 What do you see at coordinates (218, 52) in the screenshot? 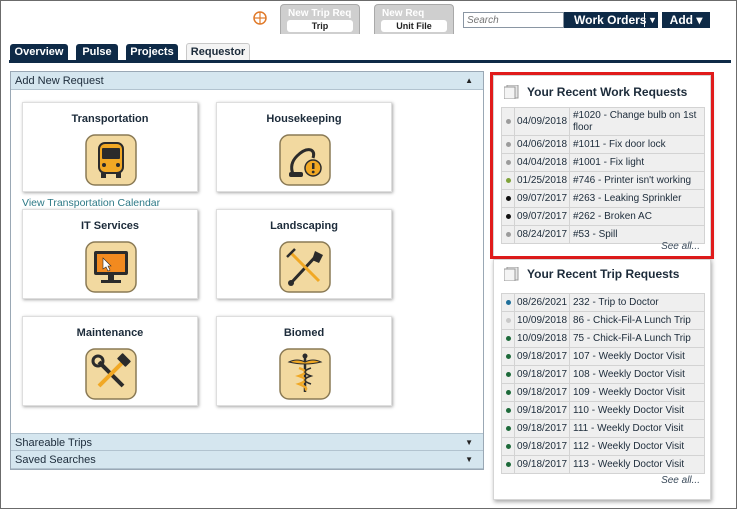
I see `tab-requestor: Requestor` at bounding box center [218, 52].